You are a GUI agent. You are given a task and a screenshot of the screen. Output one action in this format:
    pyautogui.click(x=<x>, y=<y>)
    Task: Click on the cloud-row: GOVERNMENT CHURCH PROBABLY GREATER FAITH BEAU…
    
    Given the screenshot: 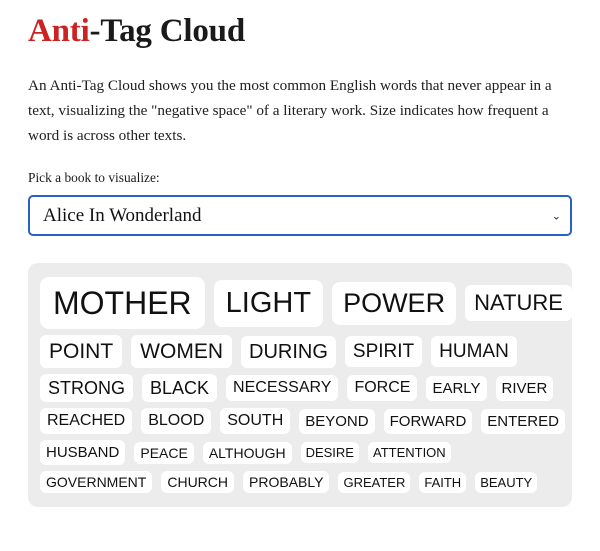 What is the action you would take?
    pyautogui.click(x=300, y=482)
    